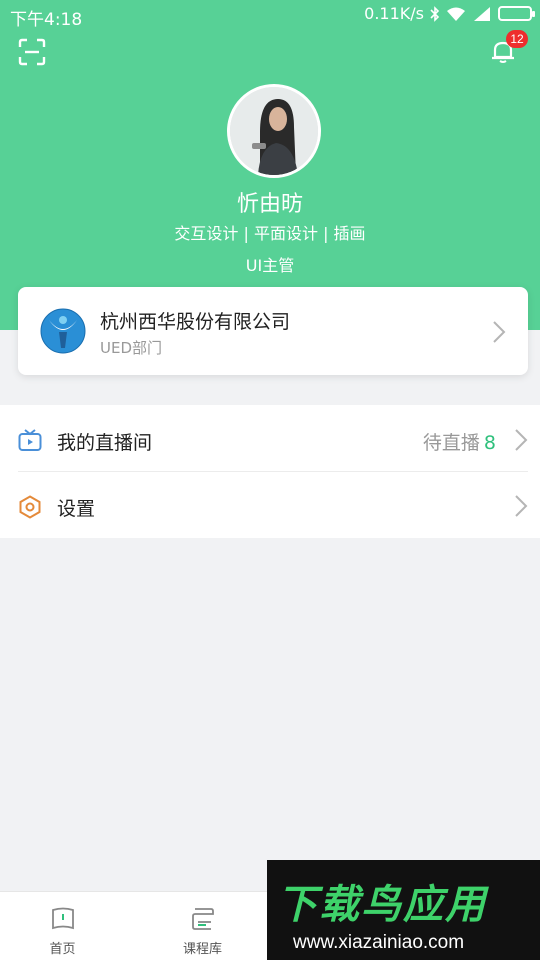  What do you see at coordinates (63, 331) in the screenshot?
I see `company-logo` at bounding box center [63, 331].